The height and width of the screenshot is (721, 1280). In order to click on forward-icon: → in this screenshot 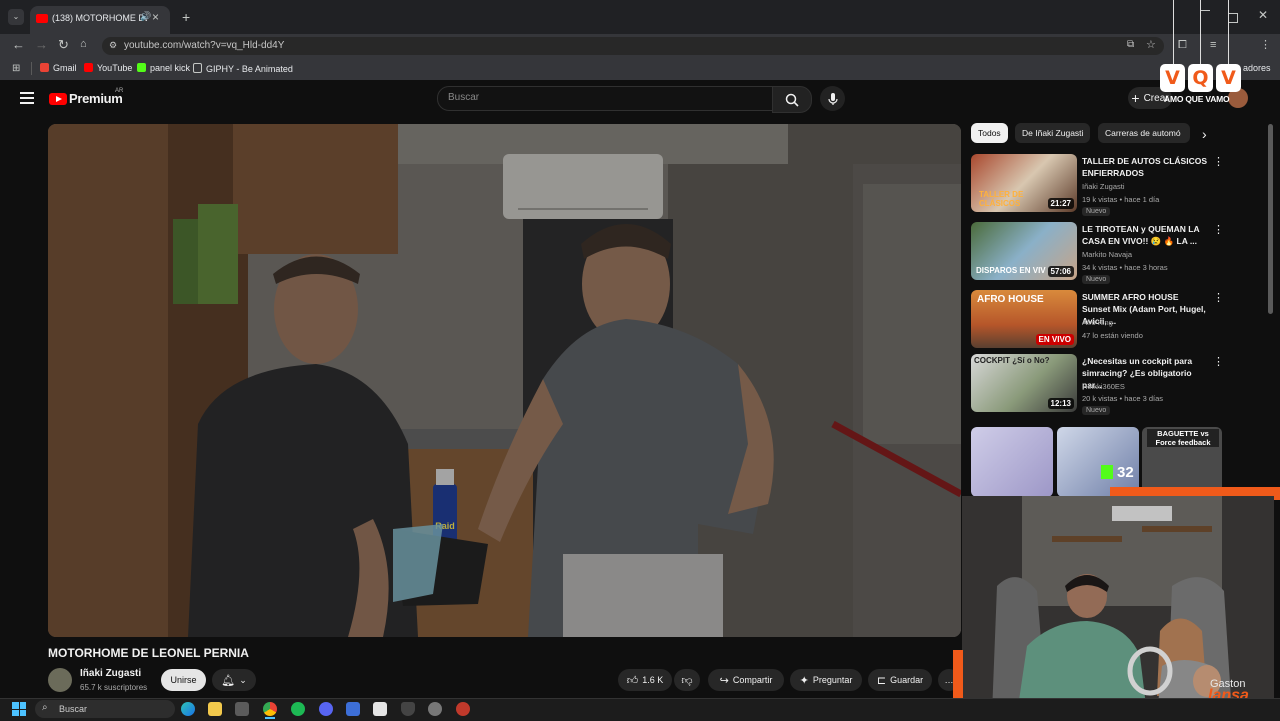, I will do `click(41, 44)`.